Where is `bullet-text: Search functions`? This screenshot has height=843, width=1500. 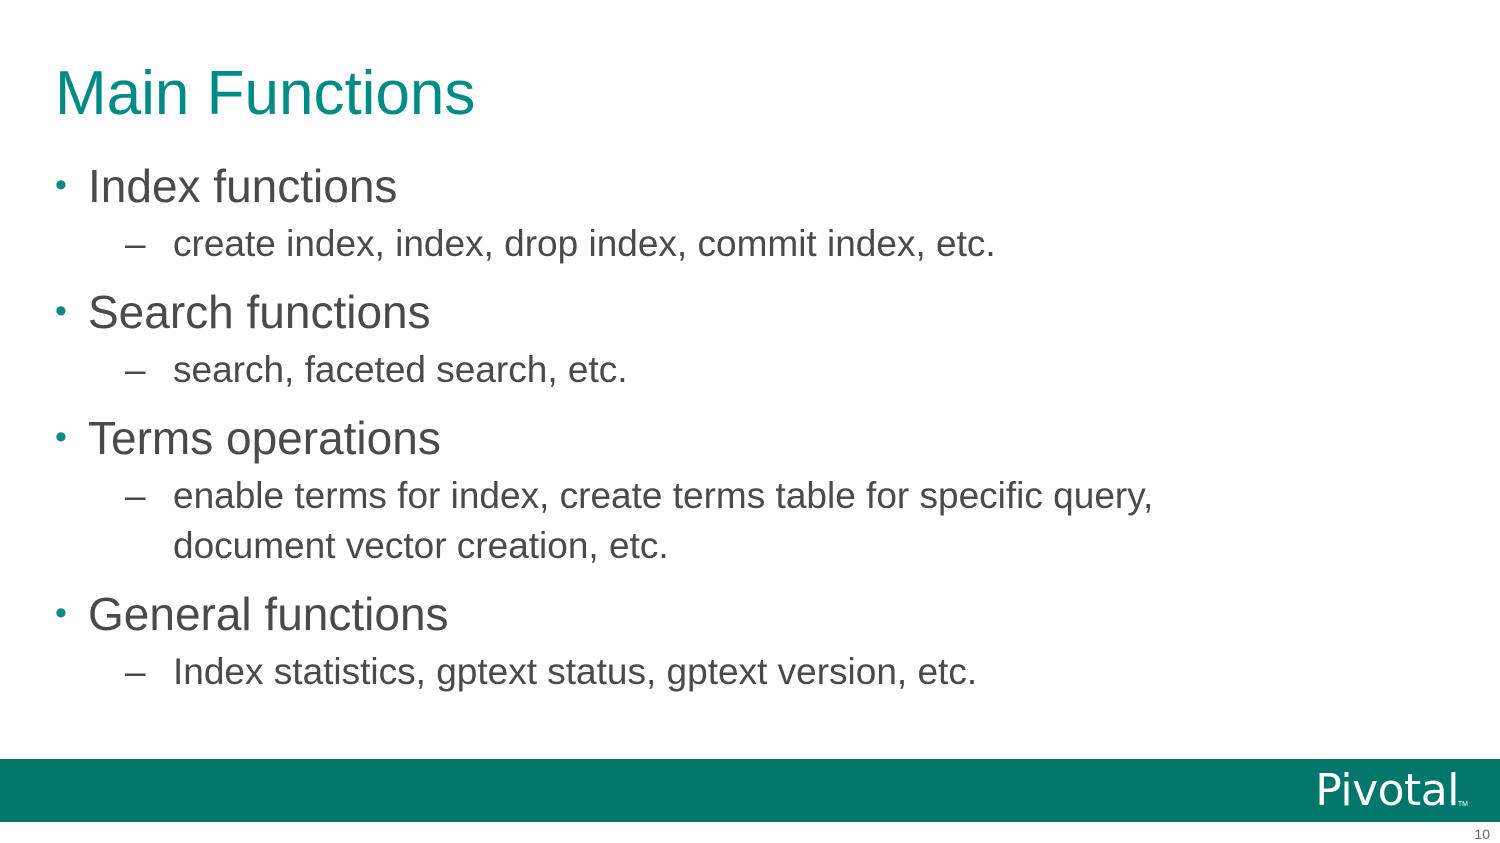 bullet-text: Search functions is located at coordinates (259, 312).